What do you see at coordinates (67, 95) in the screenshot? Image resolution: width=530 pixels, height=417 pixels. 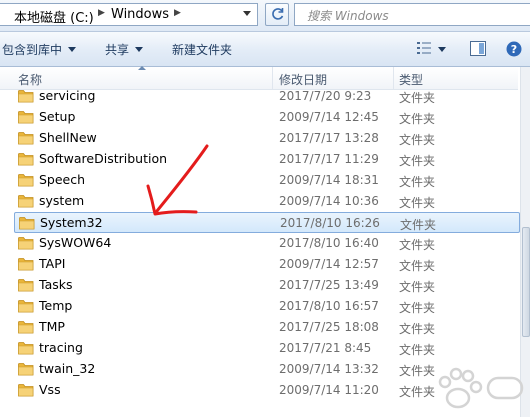 I see `file-name: servicing` at bounding box center [67, 95].